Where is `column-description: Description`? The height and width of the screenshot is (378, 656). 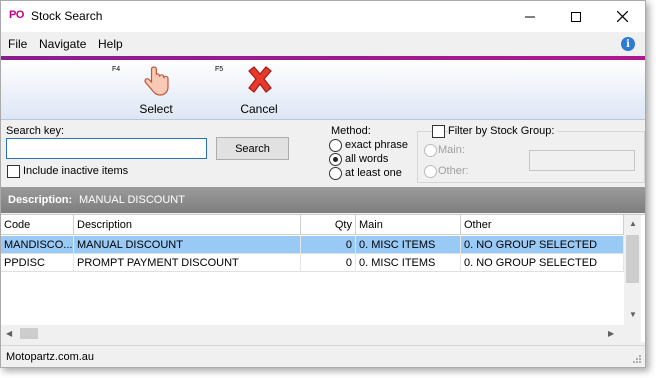 column-description: Description is located at coordinates (187, 225).